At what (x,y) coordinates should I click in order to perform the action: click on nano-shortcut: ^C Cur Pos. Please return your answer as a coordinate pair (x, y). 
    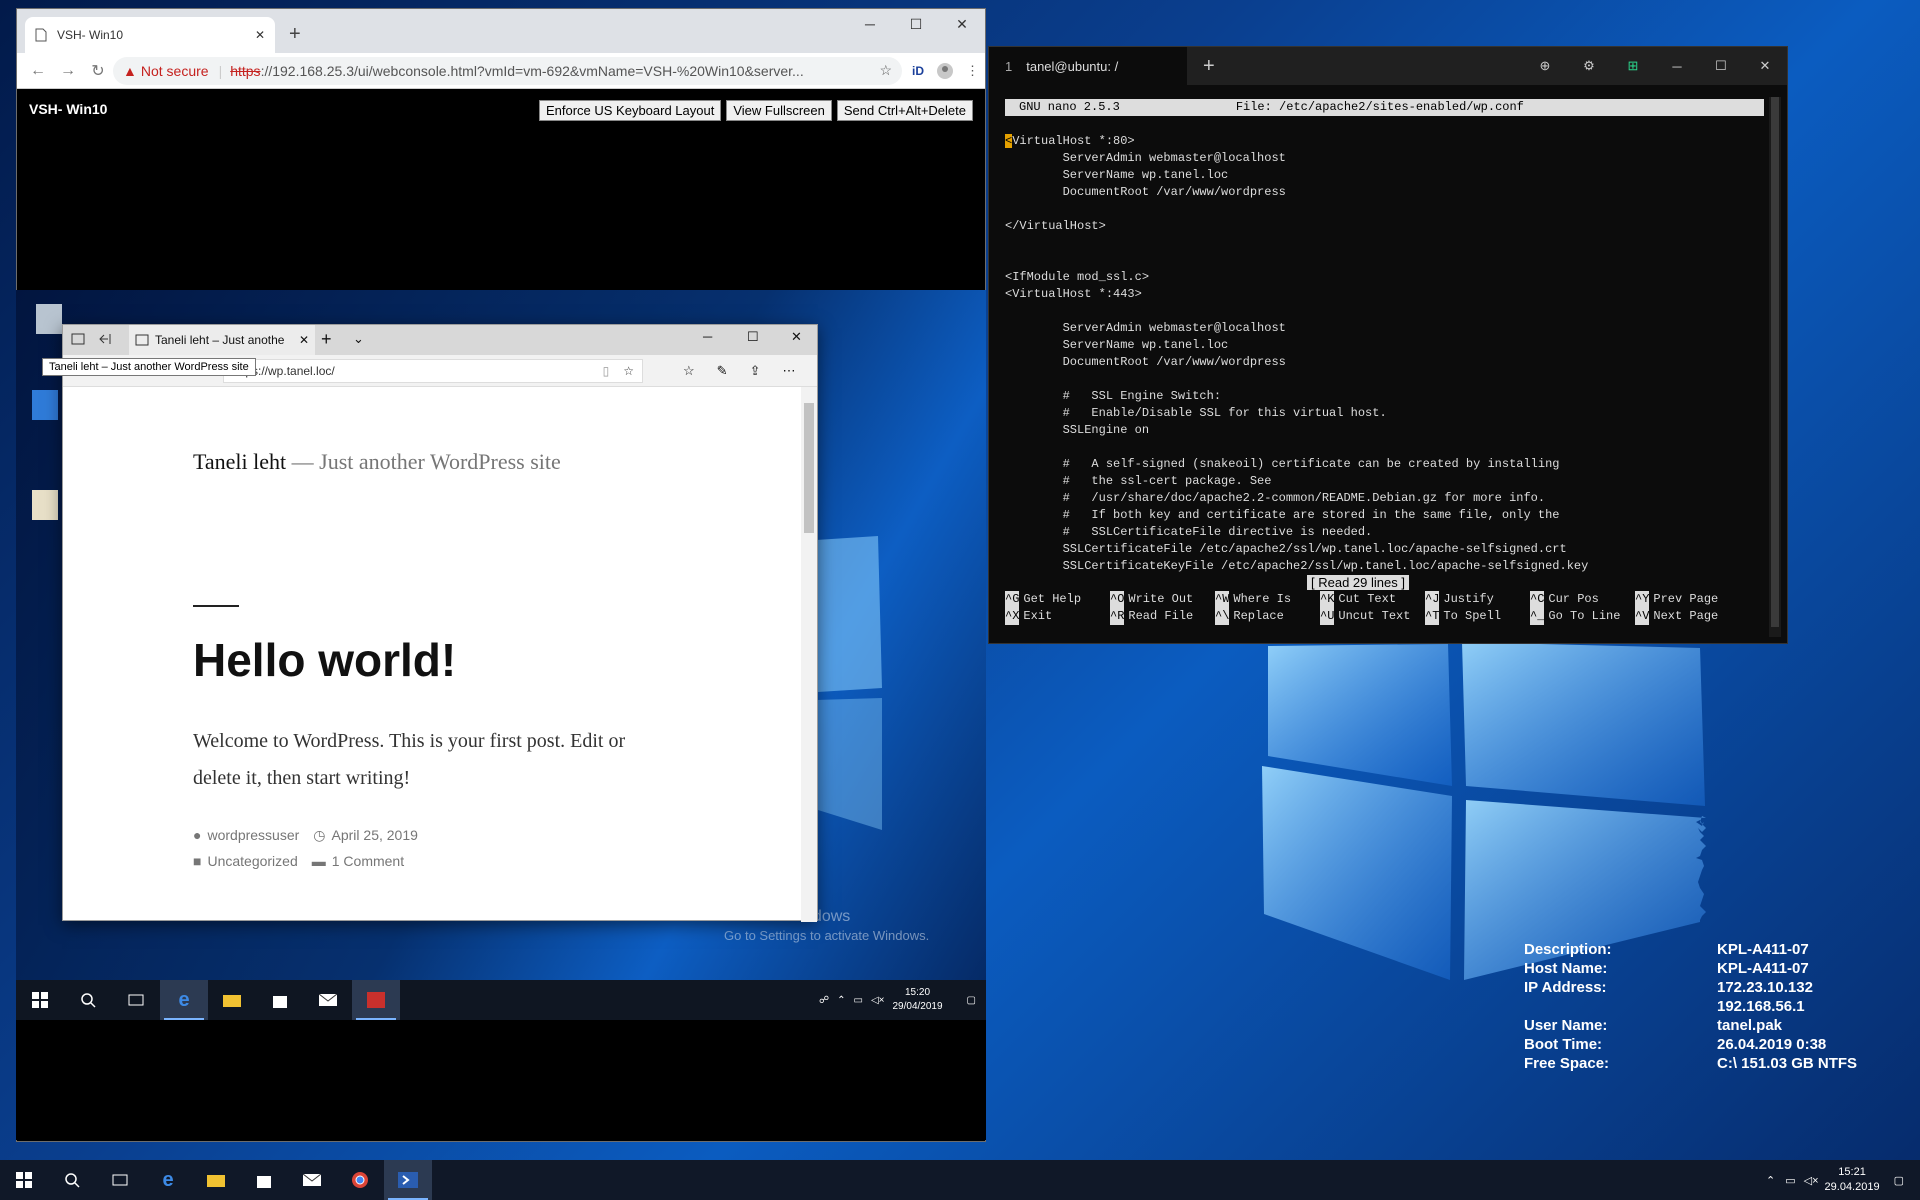
    Looking at the image, I should click on (1582, 599).